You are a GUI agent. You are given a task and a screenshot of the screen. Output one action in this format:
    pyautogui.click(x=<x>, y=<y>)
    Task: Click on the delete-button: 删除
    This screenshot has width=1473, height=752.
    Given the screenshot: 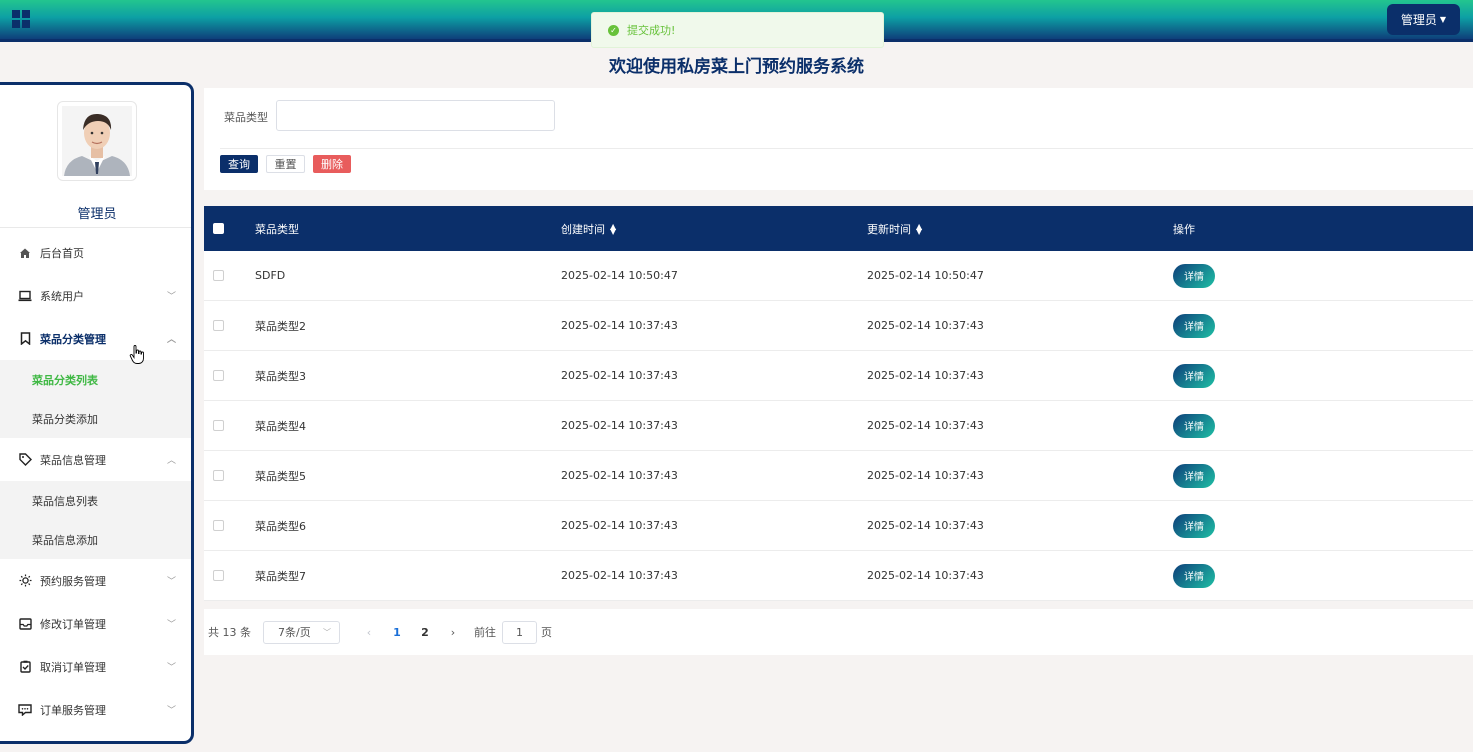 What is the action you would take?
    pyautogui.click(x=332, y=164)
    